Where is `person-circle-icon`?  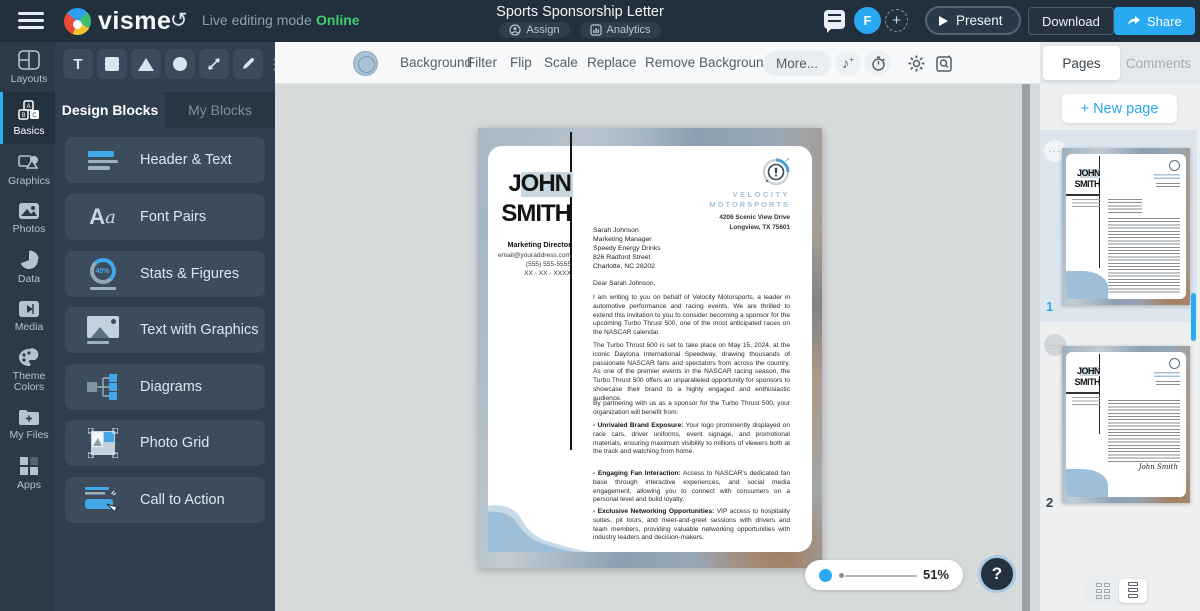 person-circle-icon is located at coordinates (515, 30).